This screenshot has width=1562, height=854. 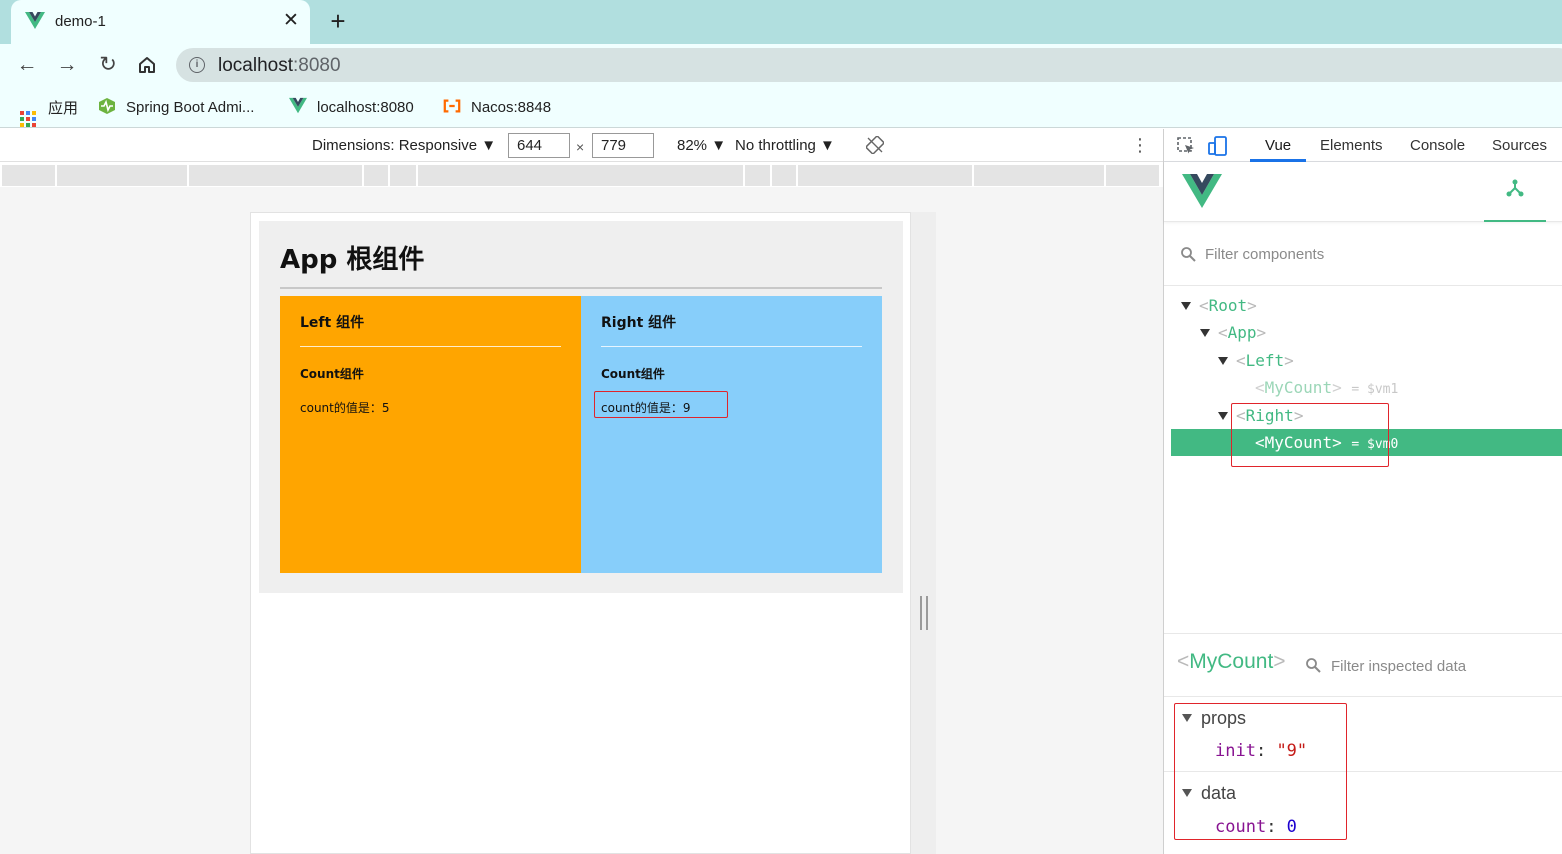 I want to click on rotate-icon, so click(x=875, y=145).